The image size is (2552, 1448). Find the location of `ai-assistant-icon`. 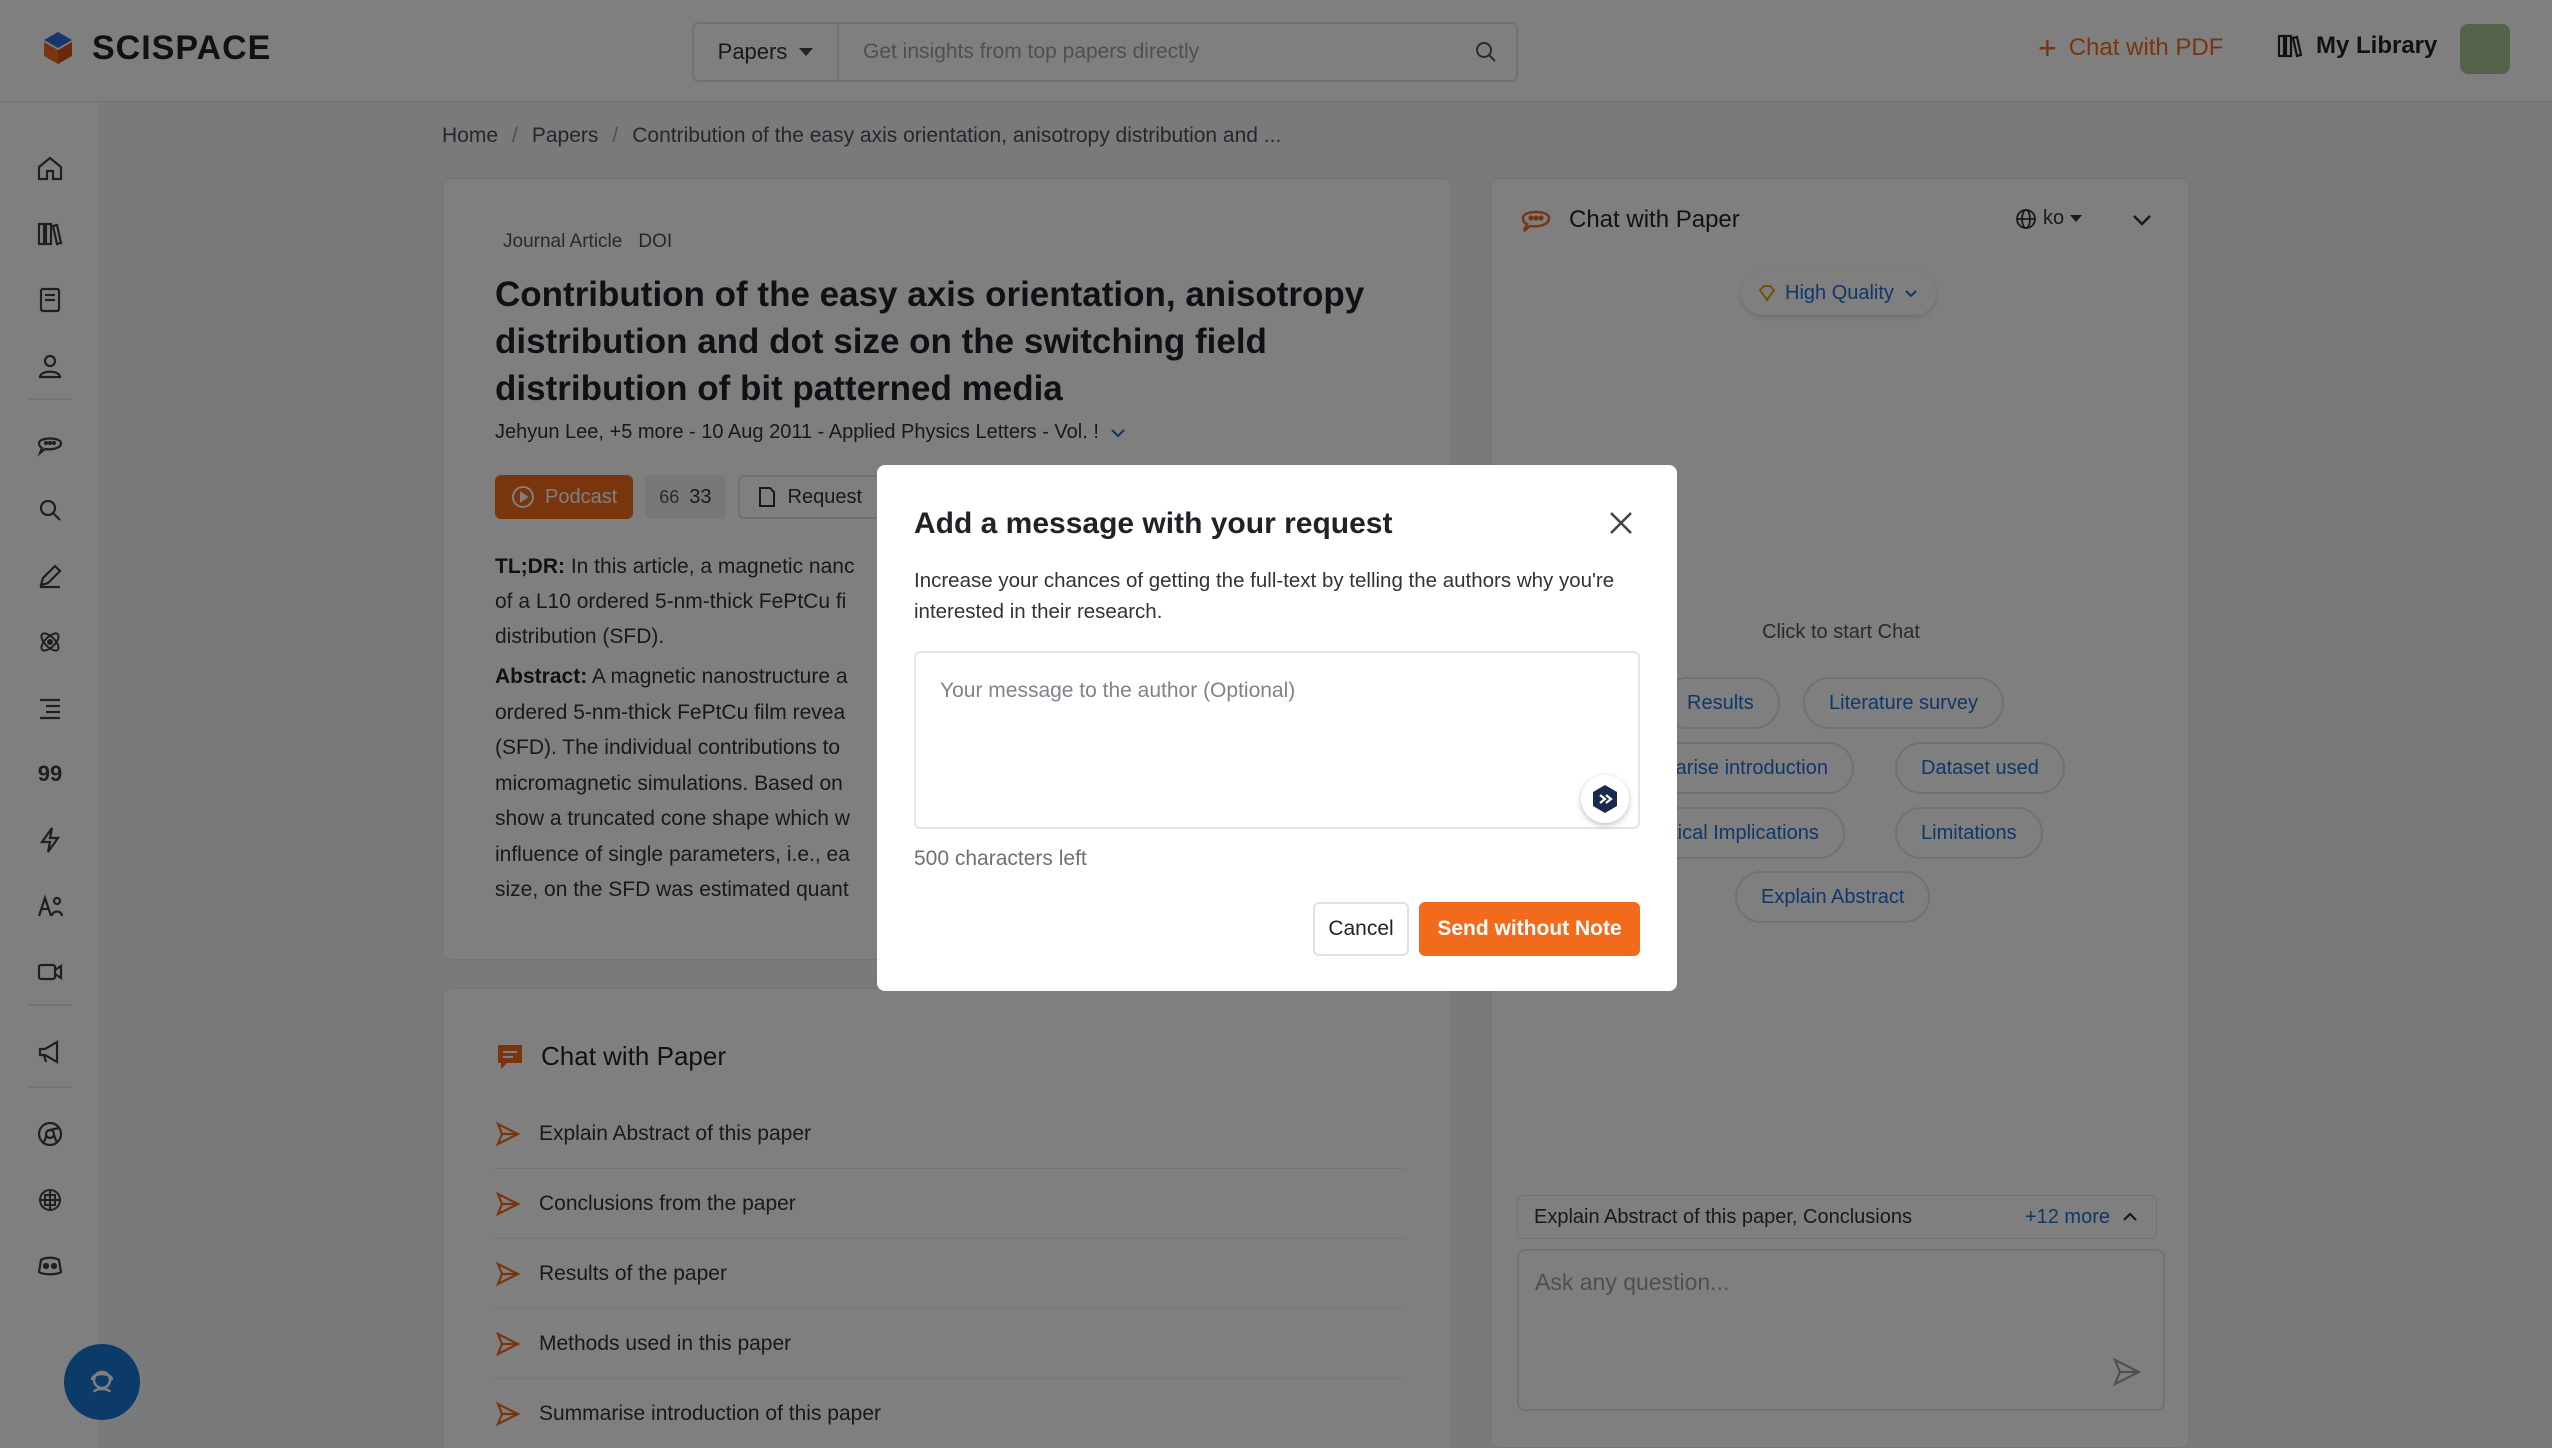

ai-assistant-icon is located at coordinates (1605, 799).